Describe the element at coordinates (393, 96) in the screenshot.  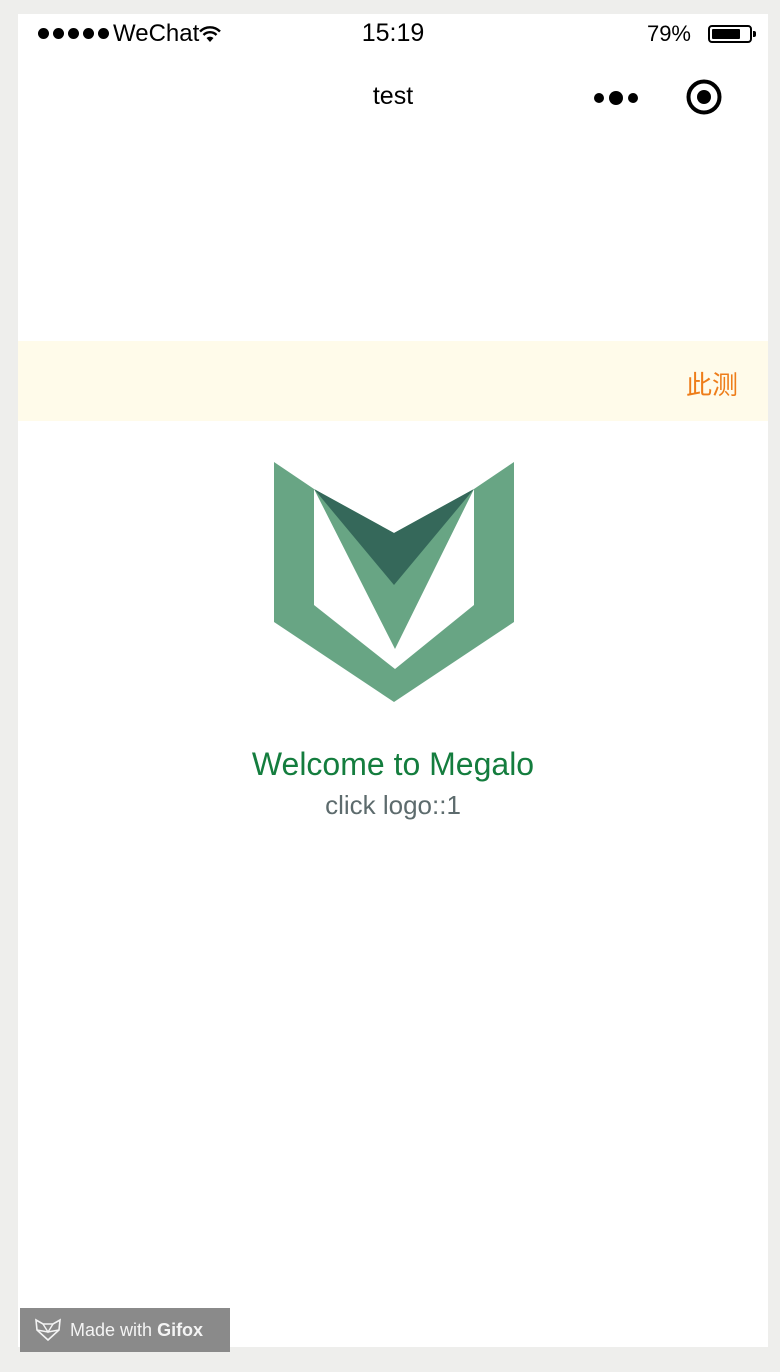
I see `page-title: test` at that location.